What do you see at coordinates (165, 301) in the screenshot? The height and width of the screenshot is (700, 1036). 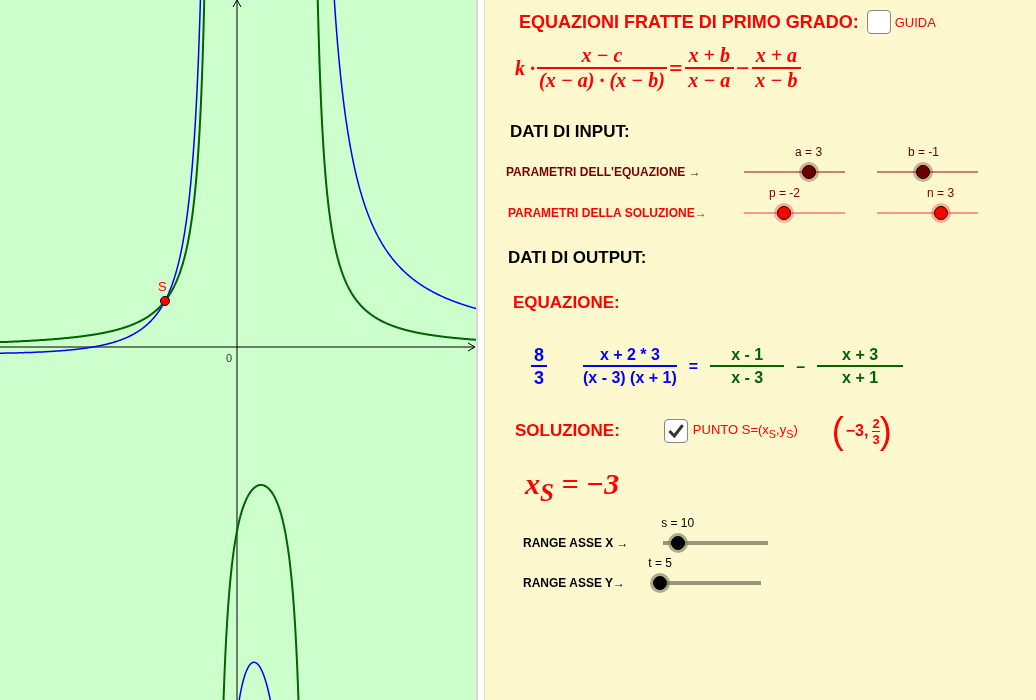 I see `point-s` at bounding box center [165, 301].